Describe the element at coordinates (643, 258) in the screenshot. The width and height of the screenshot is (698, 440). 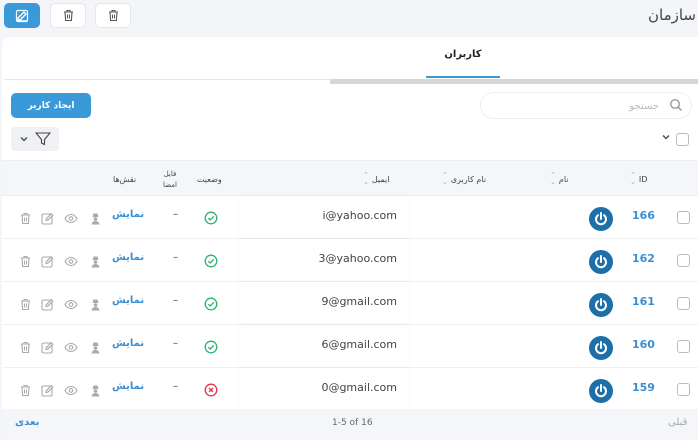
I see `user-id: 162` at that location.